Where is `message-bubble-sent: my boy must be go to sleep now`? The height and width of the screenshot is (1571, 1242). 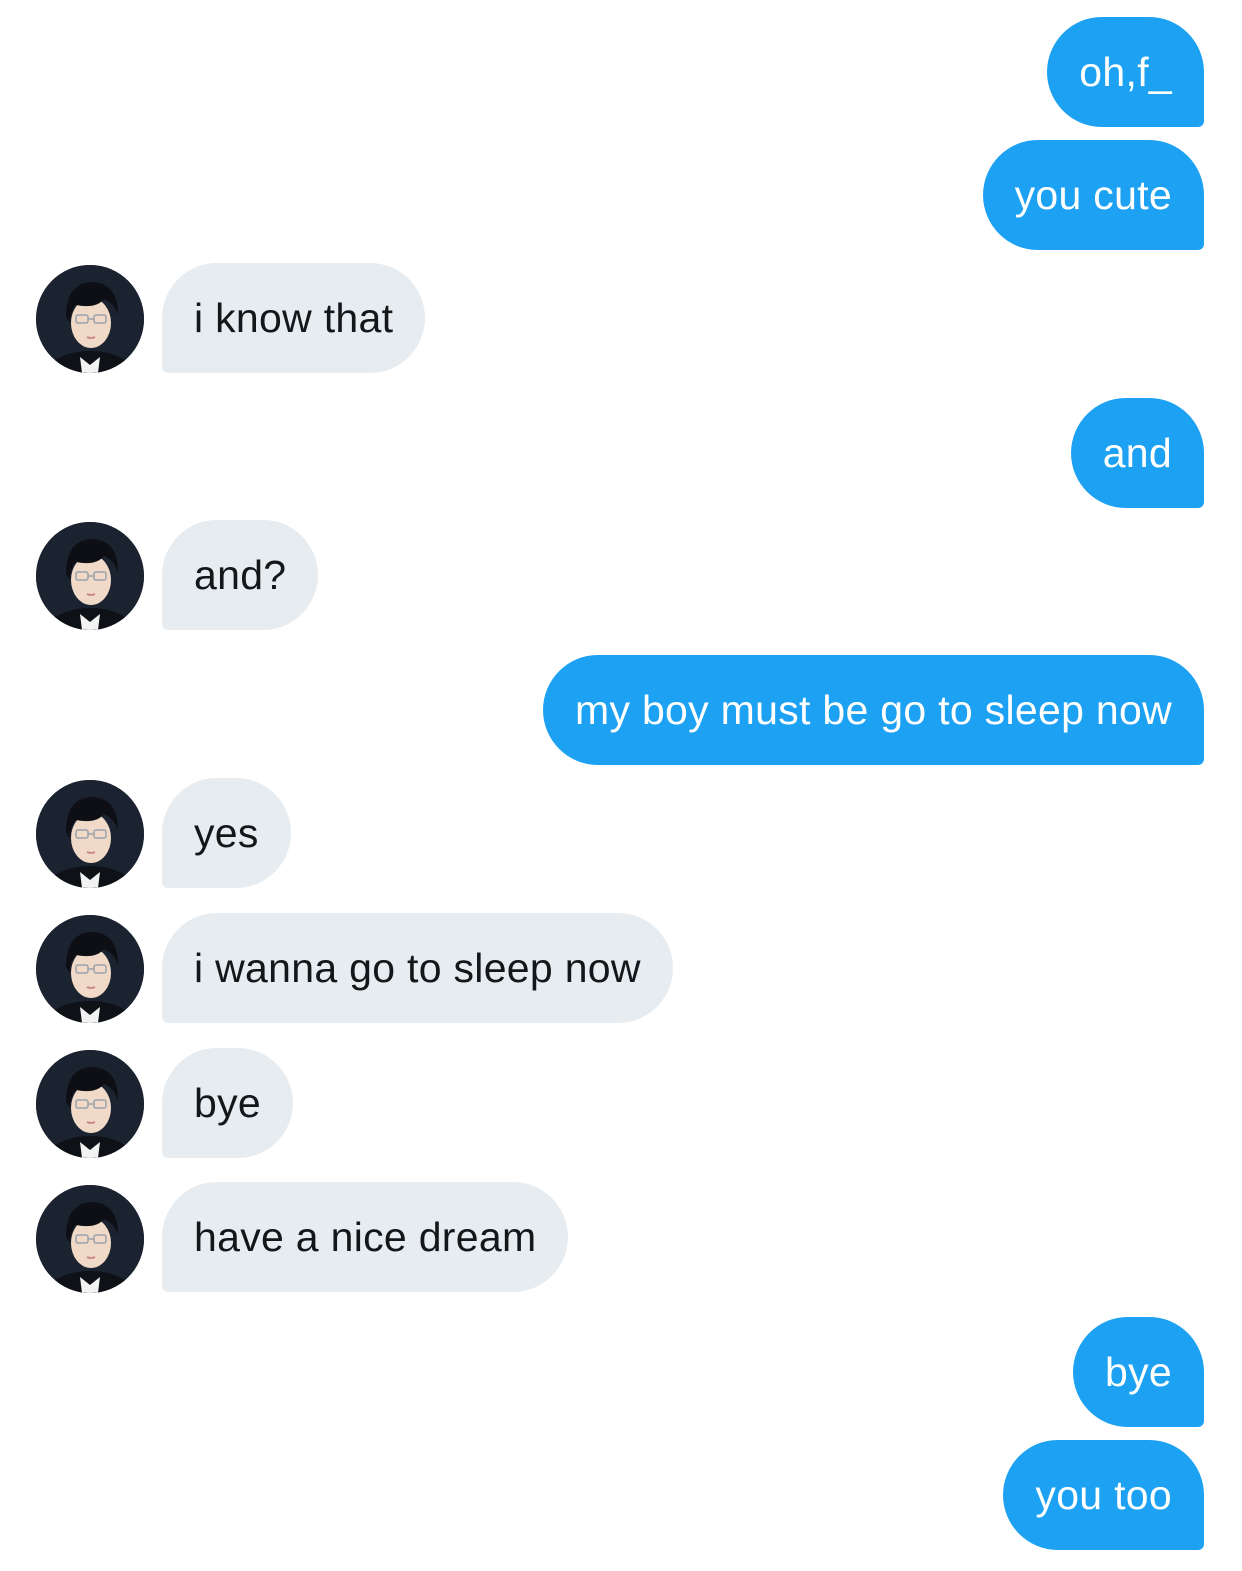 message-bubble-sent: my boy must be go to sleep now is located at coordinates (873, 710).